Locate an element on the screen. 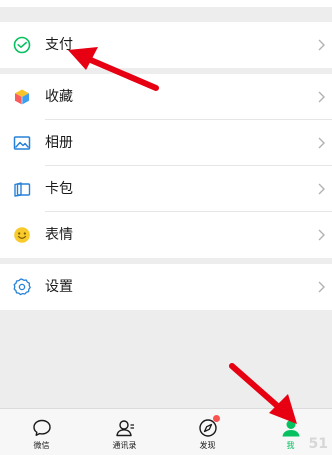 The width and height of the screenshot is (332, 455). menu-item-stickers: 表情 is located at coordinates (166, 235).